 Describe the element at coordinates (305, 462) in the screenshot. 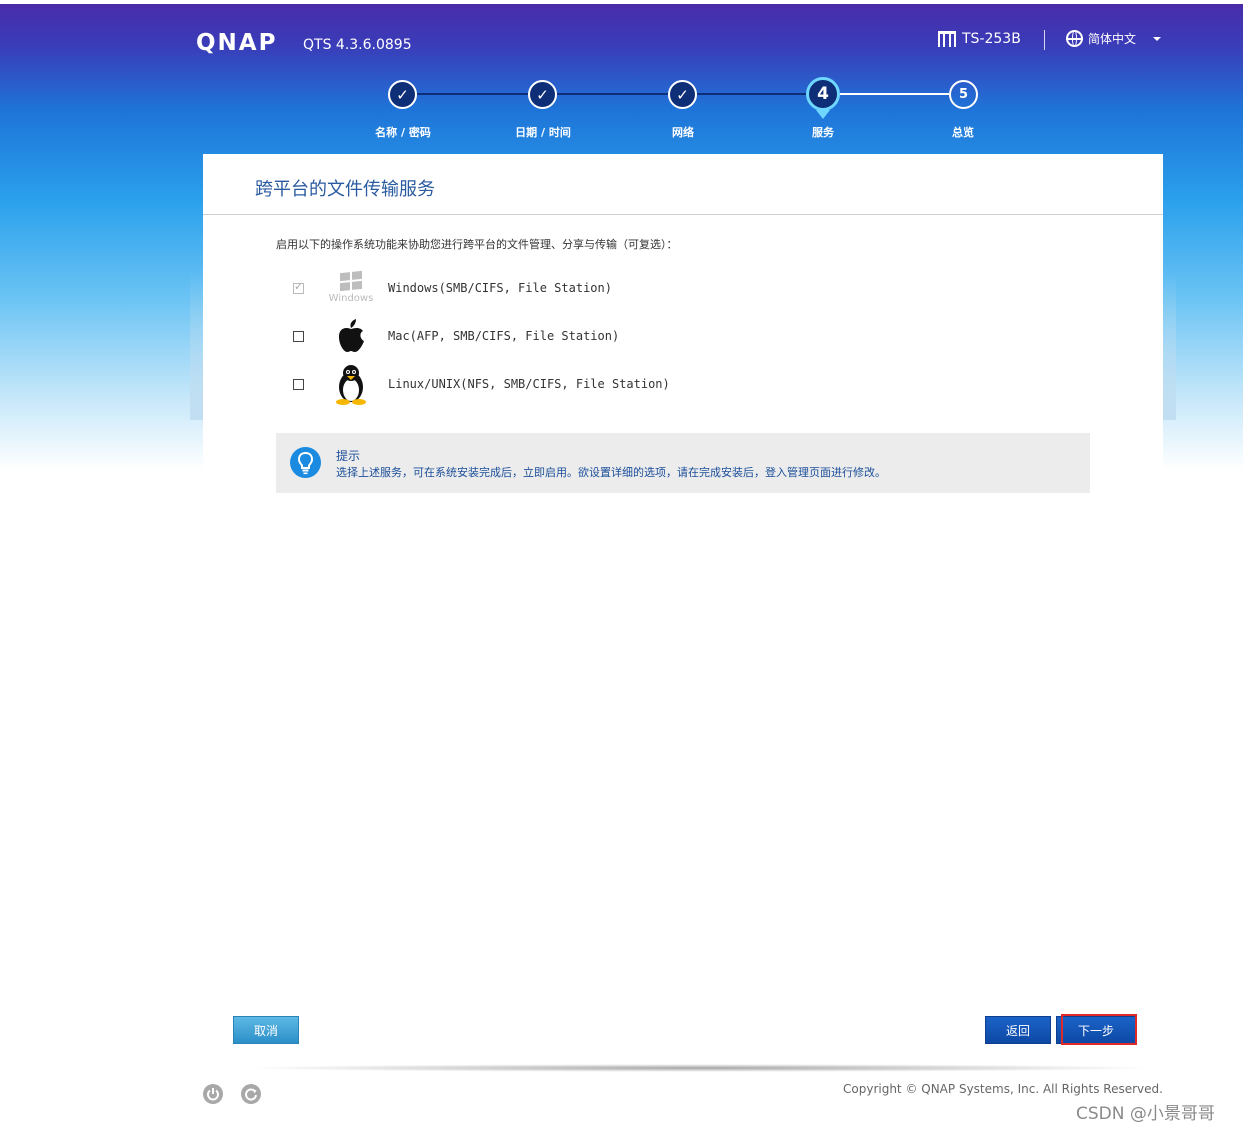

I see `lightbulb-icon` at that location.